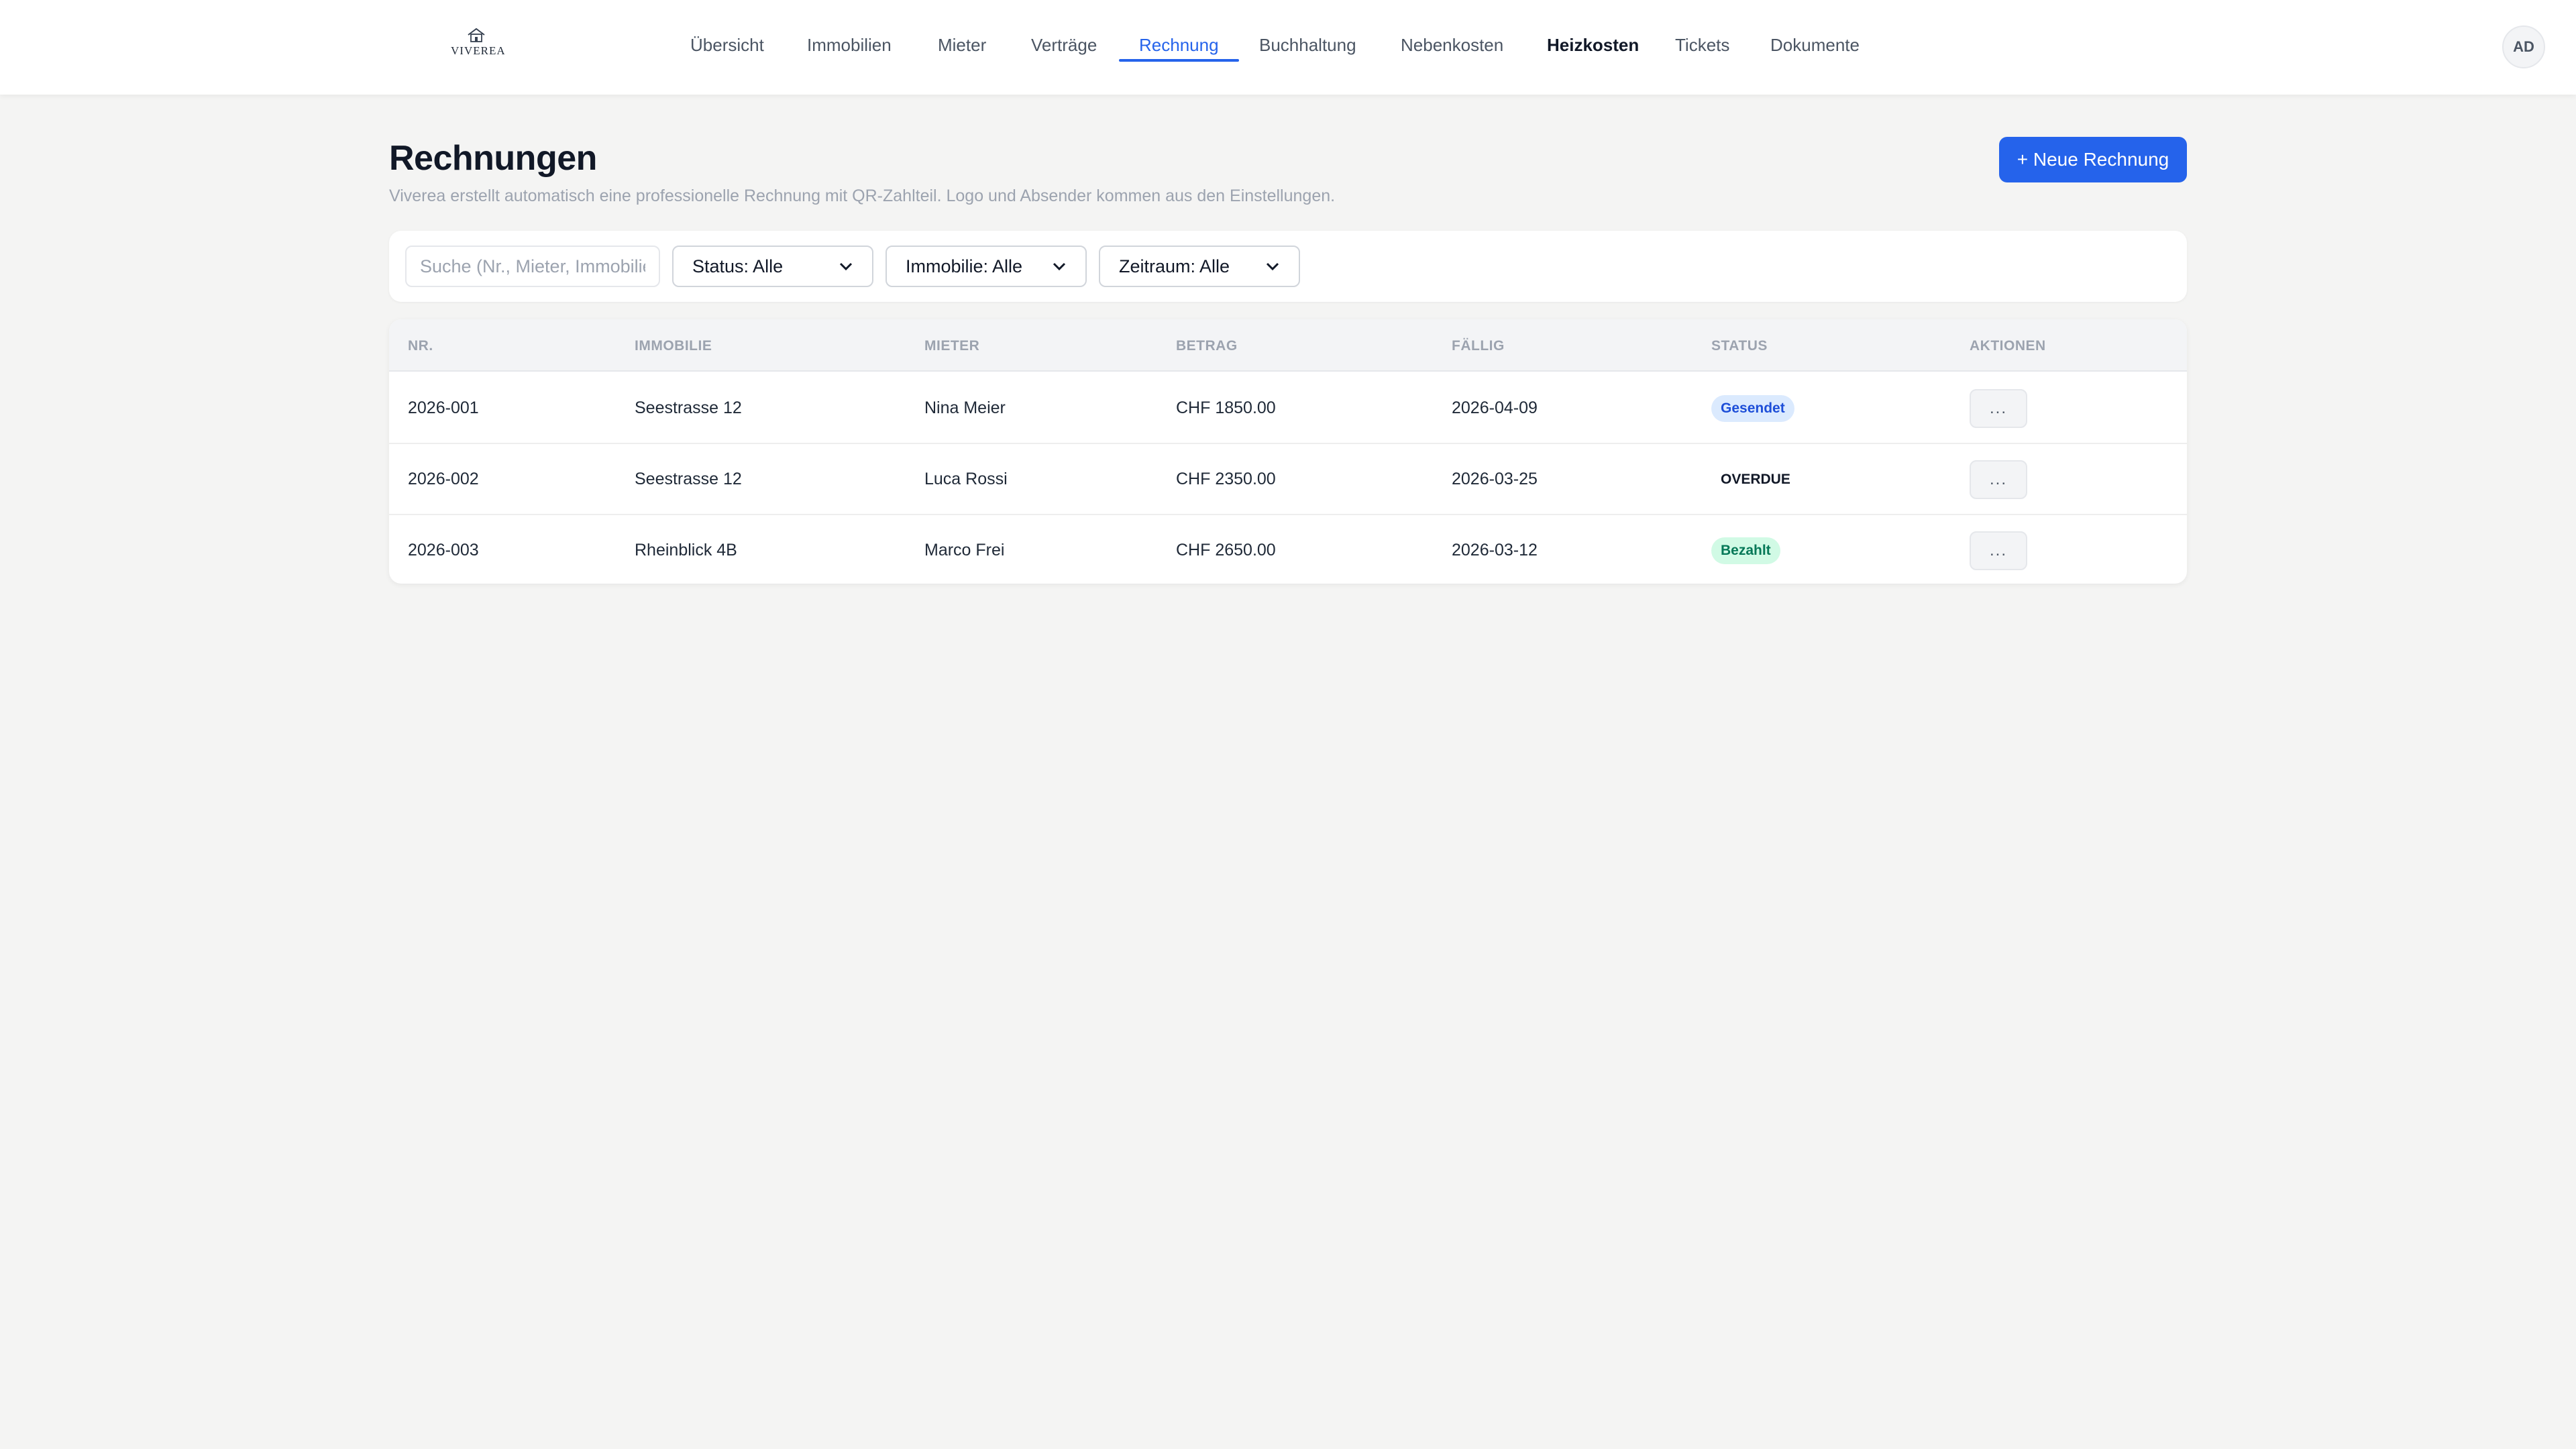  Describe the element at coordinates (532, 266) in the screenshot. I see `search-input` at that location.